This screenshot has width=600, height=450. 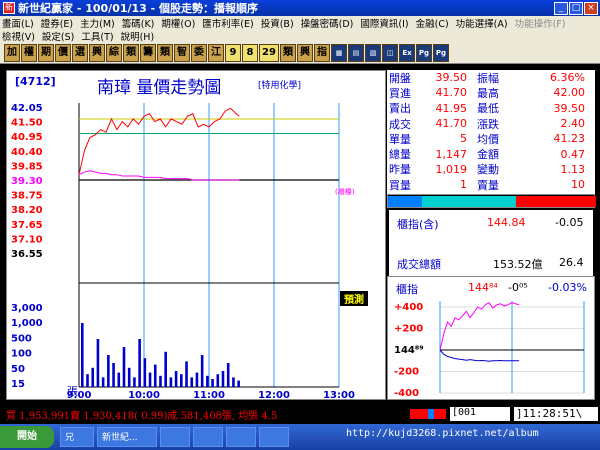 What do you see at coordinates (424, 52) in the screenshot?
I see `toolbar-icon-f: Pg` at bounding box center [424, 52].